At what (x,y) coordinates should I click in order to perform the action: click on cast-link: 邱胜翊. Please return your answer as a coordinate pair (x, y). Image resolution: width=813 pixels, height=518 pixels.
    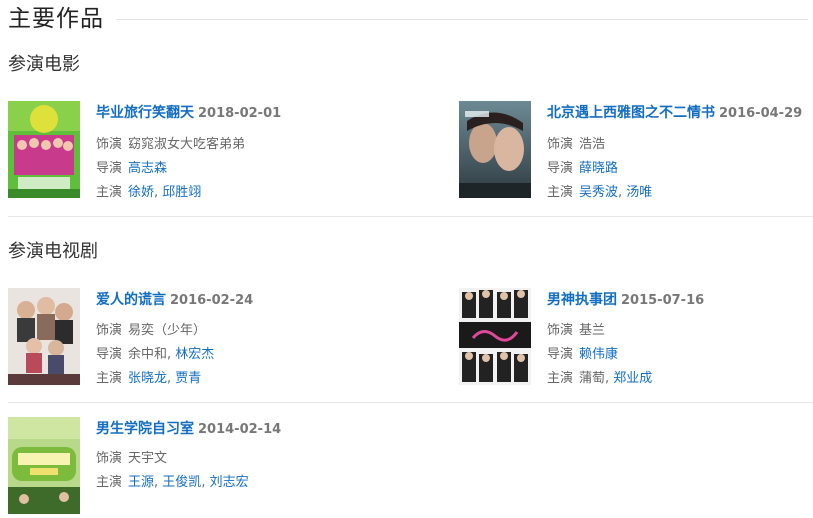
    Looking at the image, I should click on (181, 192).